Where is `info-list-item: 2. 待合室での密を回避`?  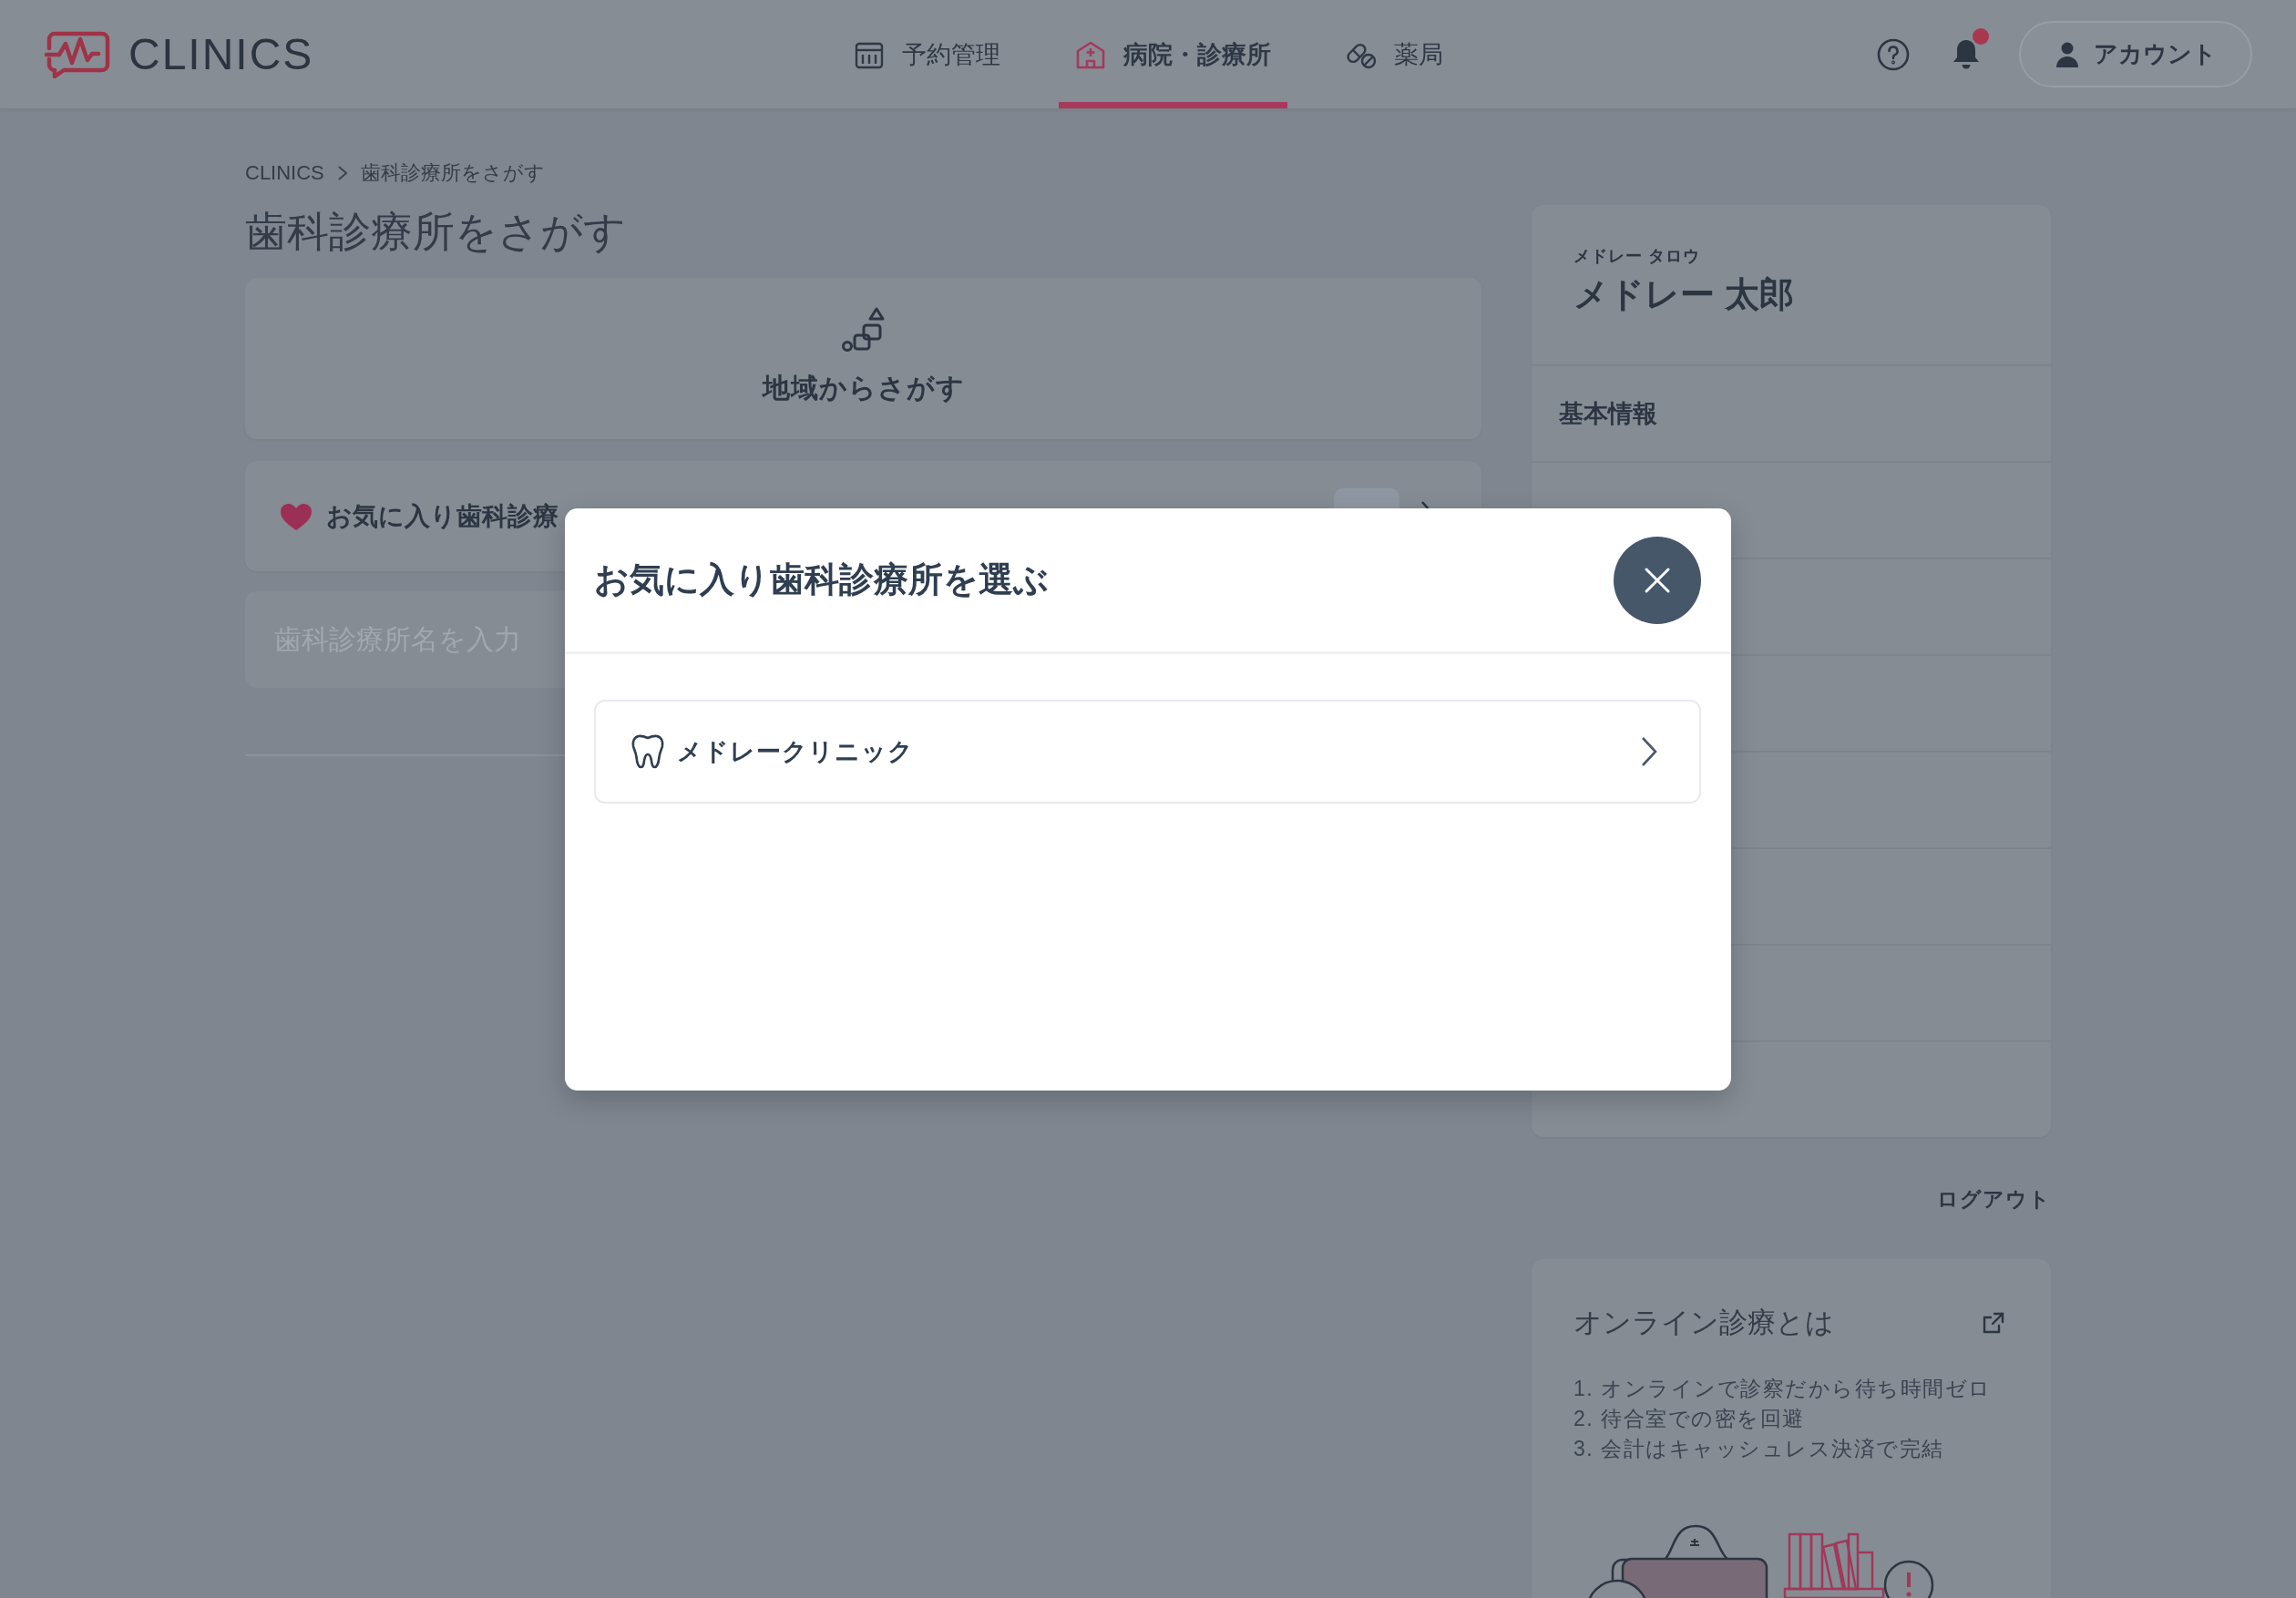 info-list-item: 2. 待合室での密を回避 is located at coordinates (1689, 1419).